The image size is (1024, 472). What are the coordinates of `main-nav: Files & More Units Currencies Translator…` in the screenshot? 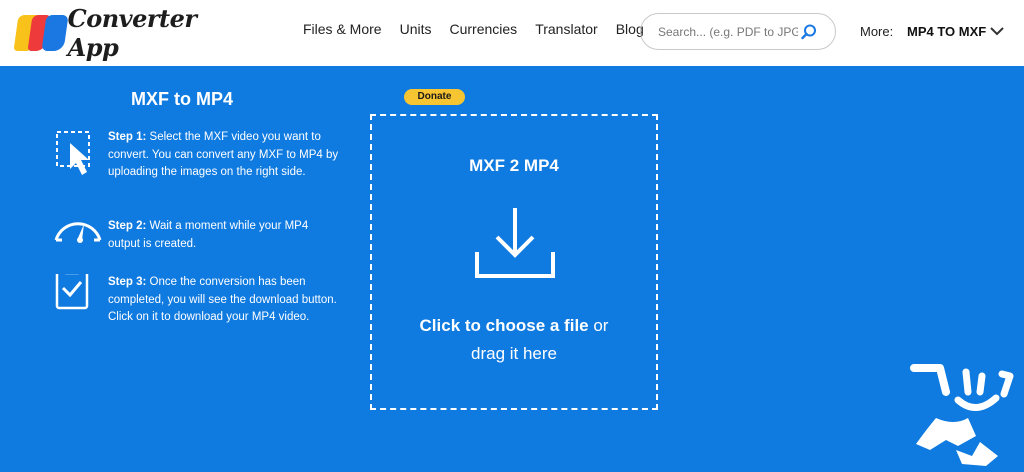 It's located at (482, 29).